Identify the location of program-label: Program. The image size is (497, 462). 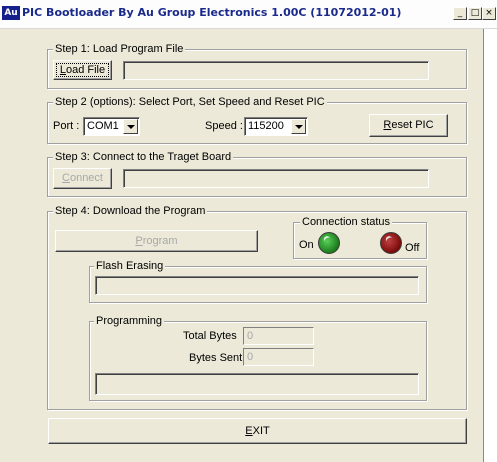
(156, 241).